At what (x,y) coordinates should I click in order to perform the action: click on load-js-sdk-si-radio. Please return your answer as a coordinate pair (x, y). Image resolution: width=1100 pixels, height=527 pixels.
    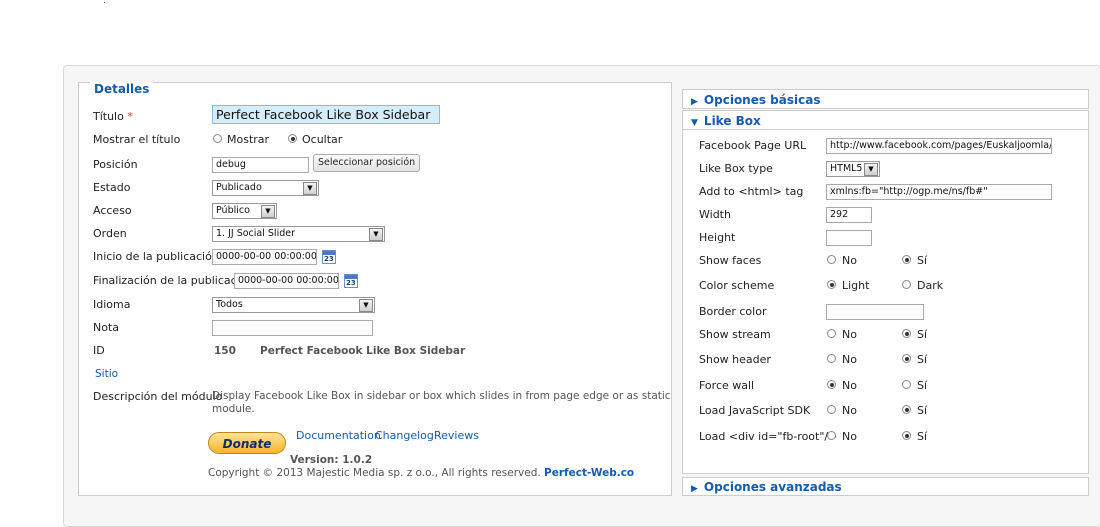
    Looking at the image, I should click on (906, 409).